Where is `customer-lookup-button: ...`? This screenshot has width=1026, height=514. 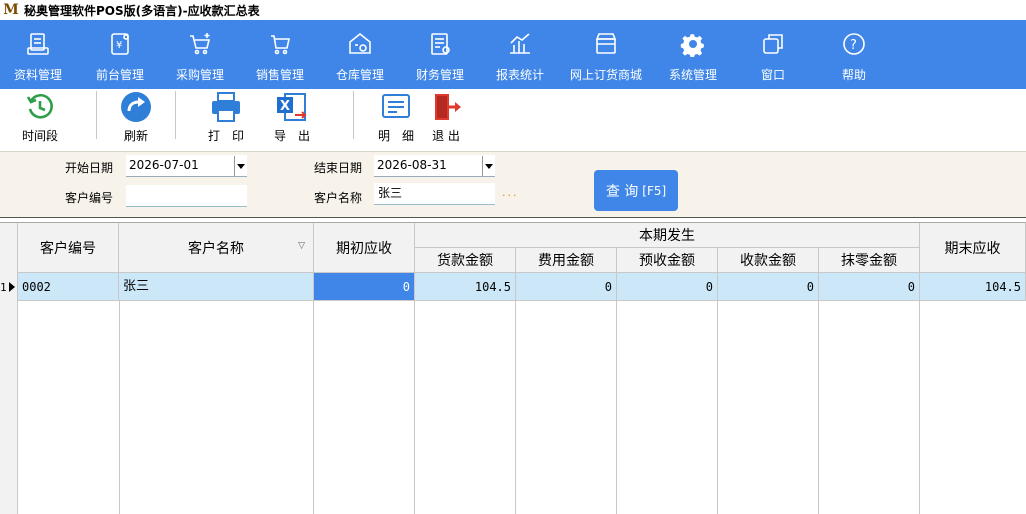
customer-lookup-button: ... is located at coordinates (510, 192).